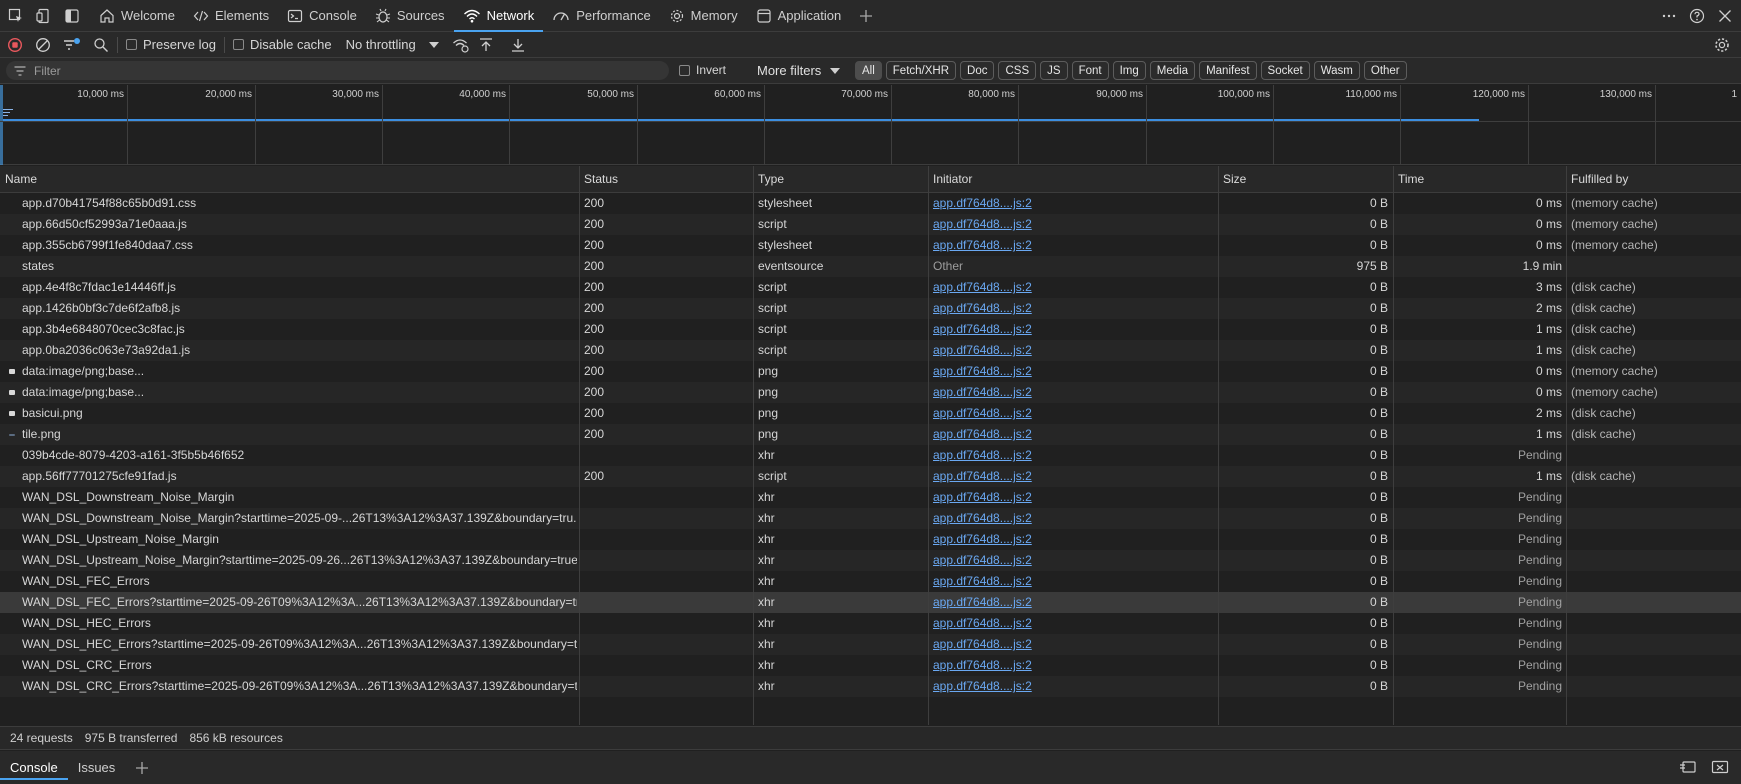 The image size is (1741, 784). Describe the element at coordinates (101, 45) in the screenshot. I see `search-icon` at that location.